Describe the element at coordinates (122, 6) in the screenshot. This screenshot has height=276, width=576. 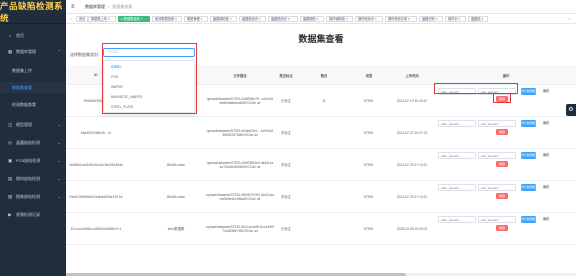
I see `breadcrumb-current: 数据集查看` at that location.